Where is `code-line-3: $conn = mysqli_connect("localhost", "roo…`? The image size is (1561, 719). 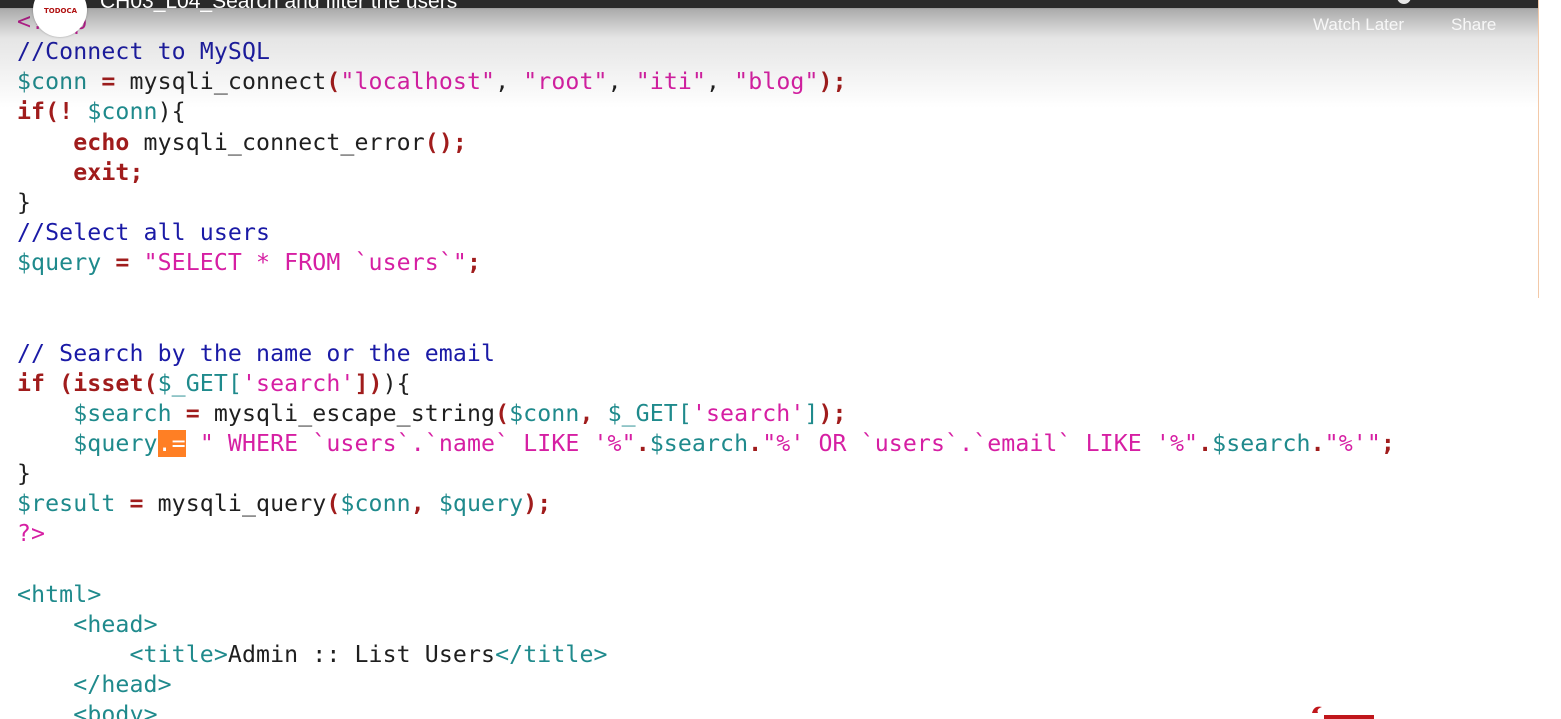 code-line-3: $conn = mysqli_connect("localhost", "roo… is located at coordinates (706, 82).